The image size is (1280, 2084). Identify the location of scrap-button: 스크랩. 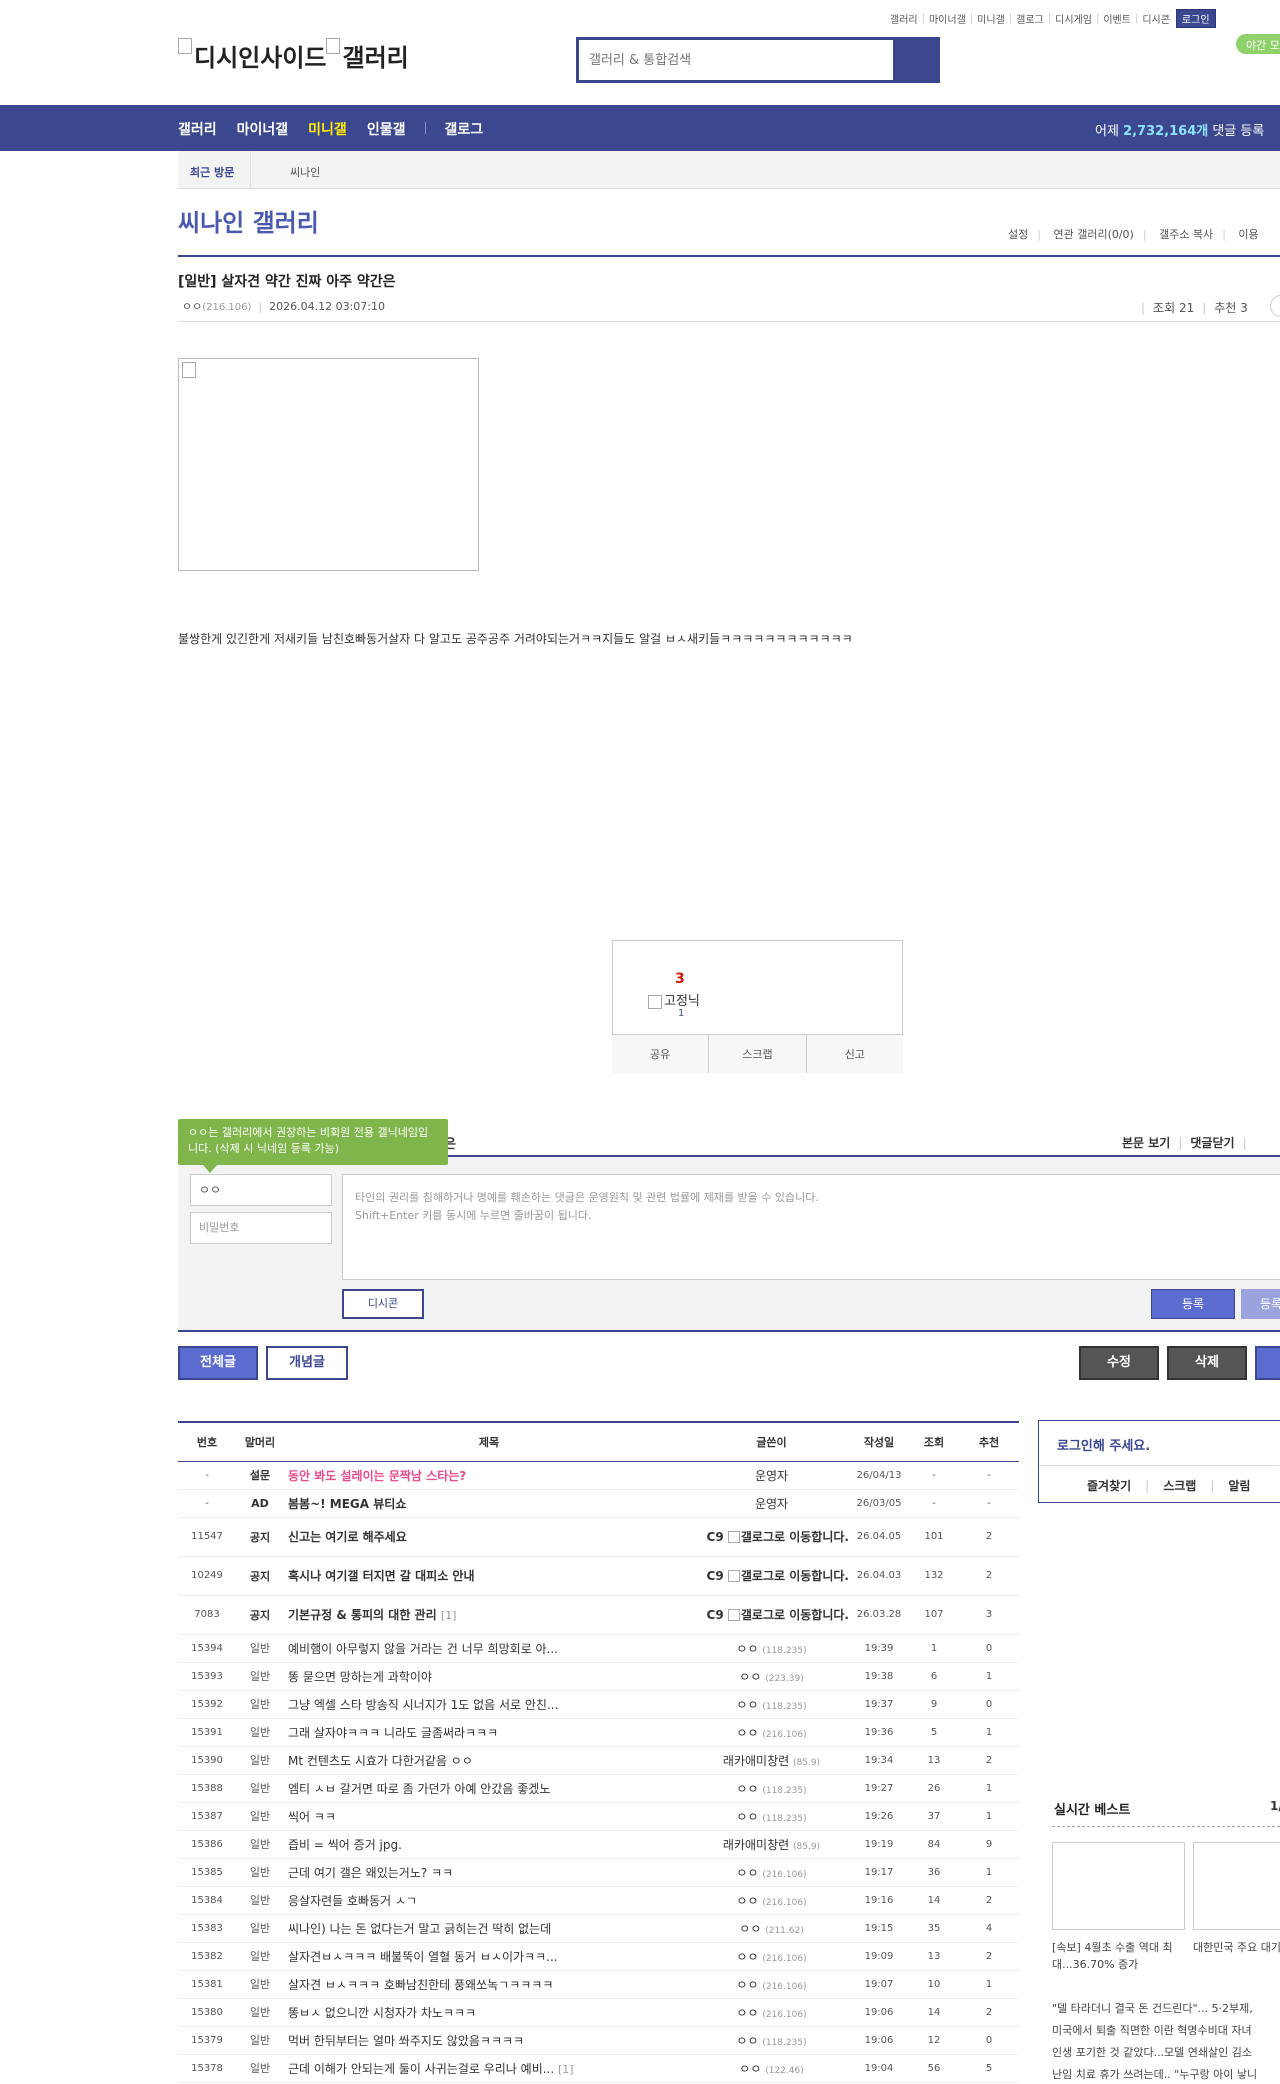
(757, 1054).